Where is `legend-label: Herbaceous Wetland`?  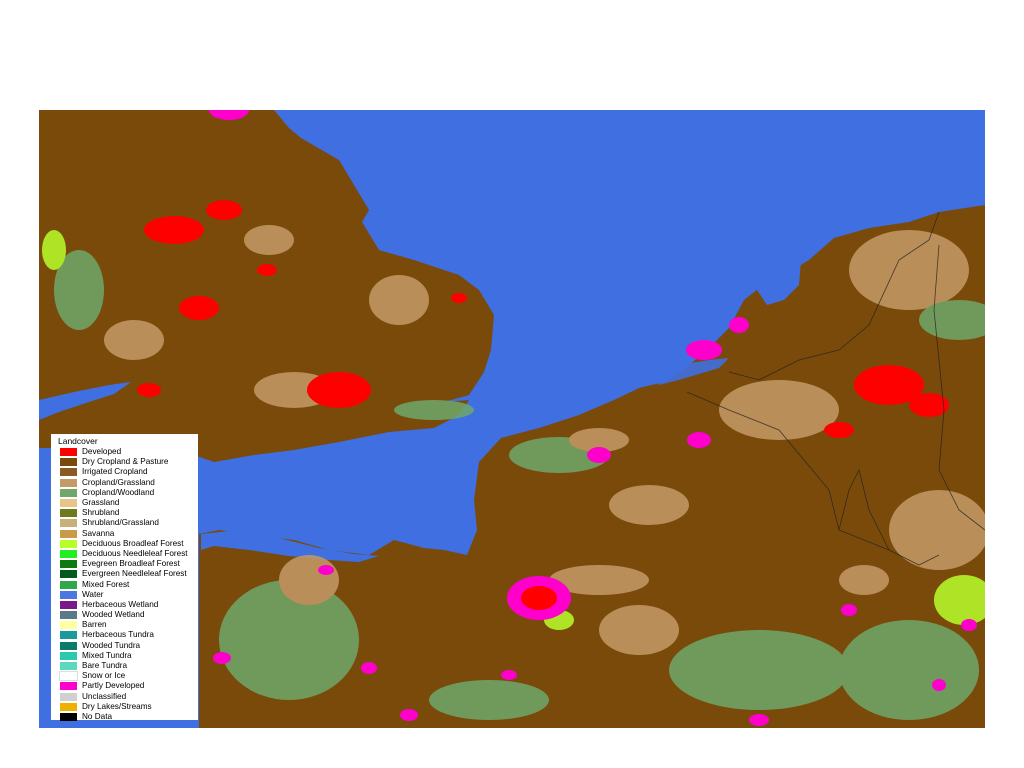
legend-label: Herbaceous Wetland is located at coordinates (120, 604).